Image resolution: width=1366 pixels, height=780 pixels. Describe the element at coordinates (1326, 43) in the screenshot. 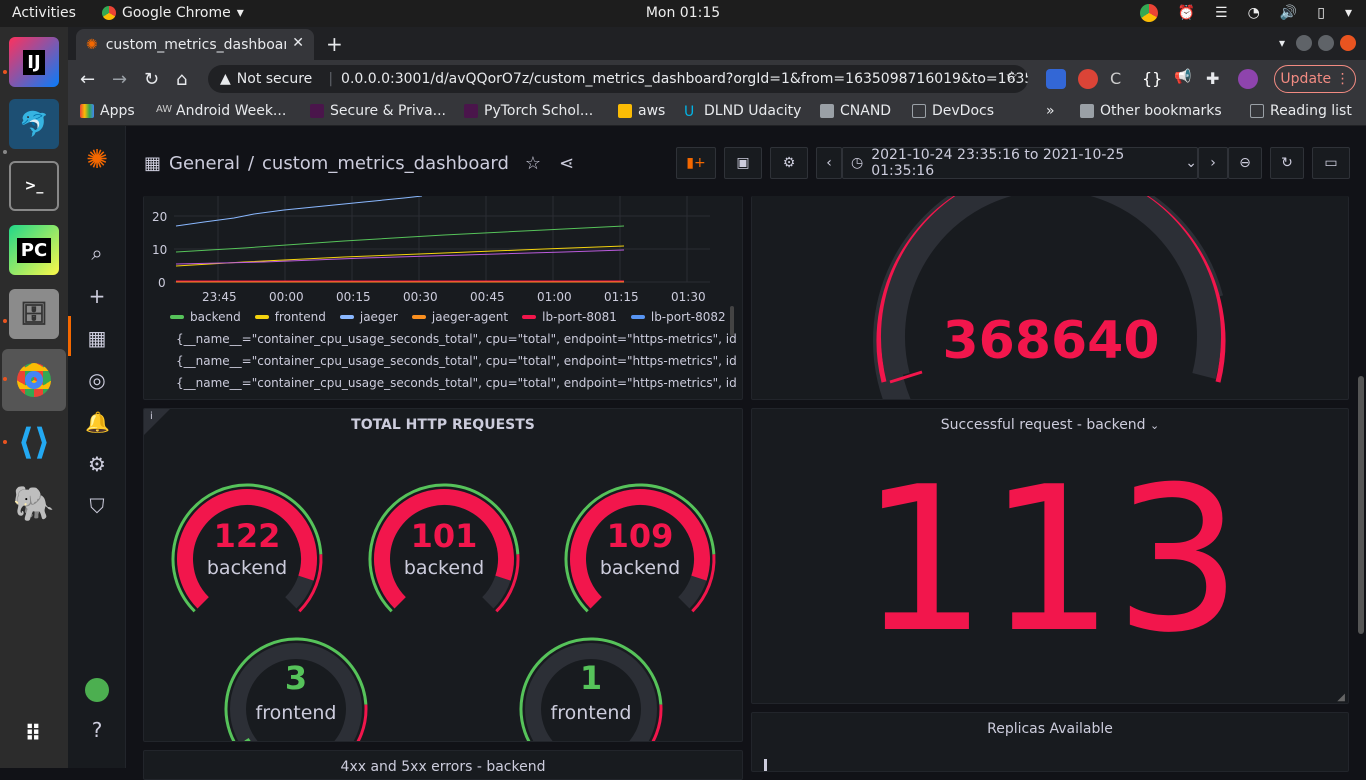

I see `maximize-icon` at that location.